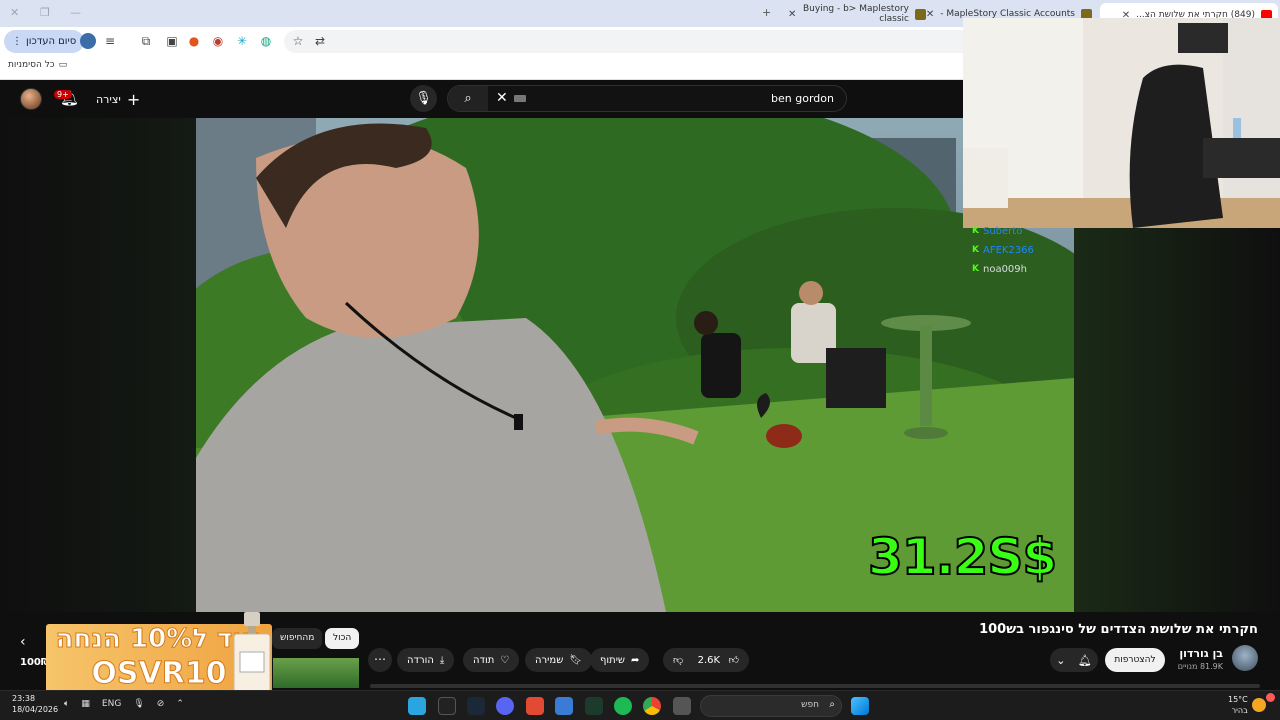 This screenshot has width=1280, height=720. What do you see at coordinates (1201, 653) in the screenshot?
I see `channel-name: בן גורדון` at bounding box center [1201, 653].